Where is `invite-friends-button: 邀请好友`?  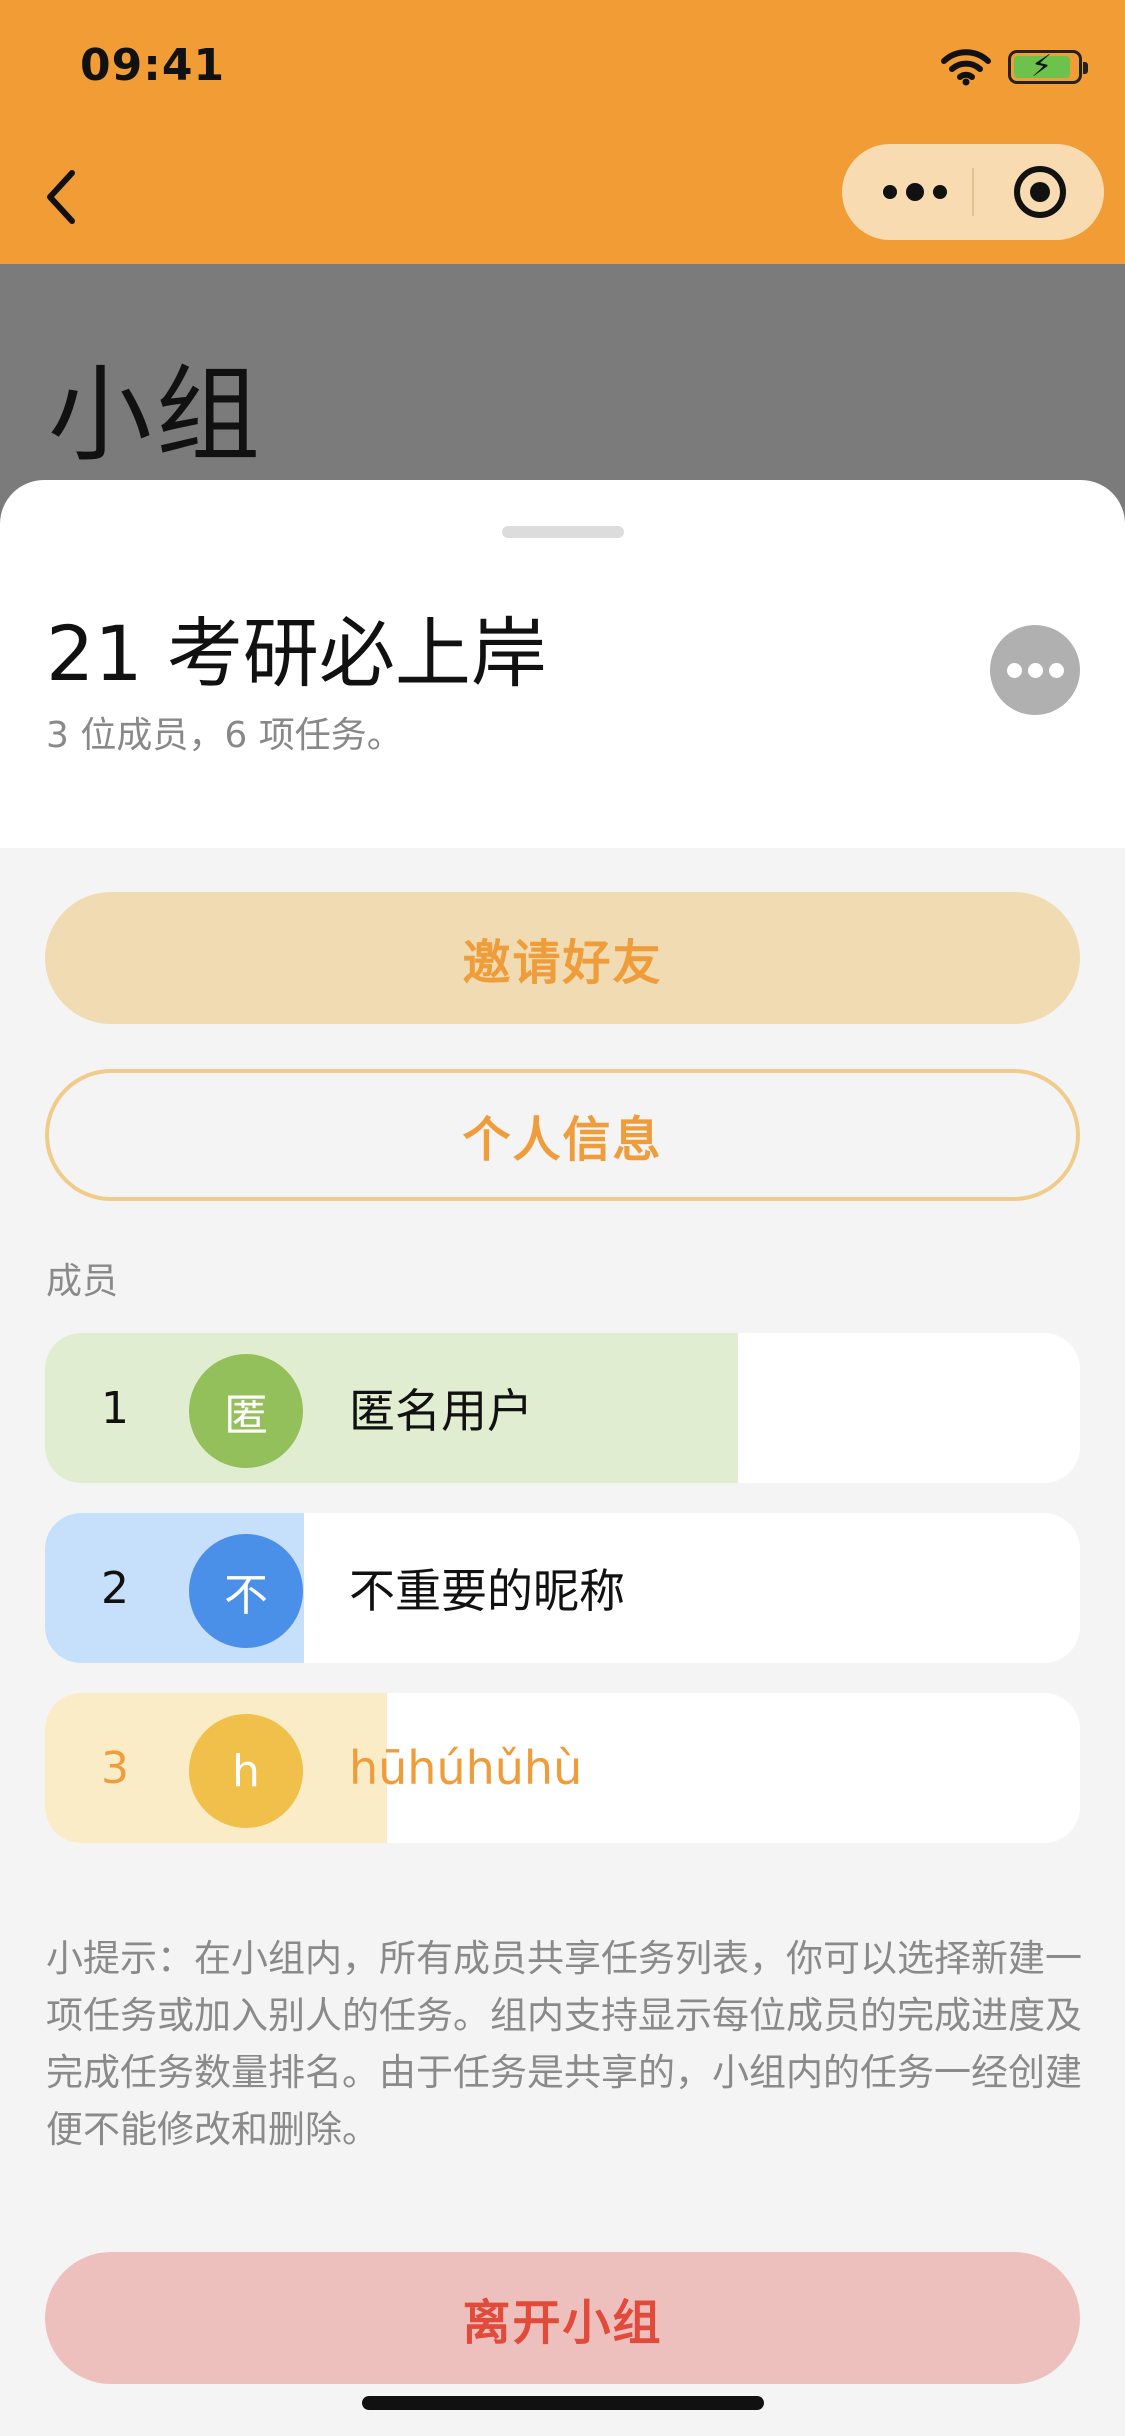 invite-friends-button: 邀请好友 is located at coordinates (562, 958).